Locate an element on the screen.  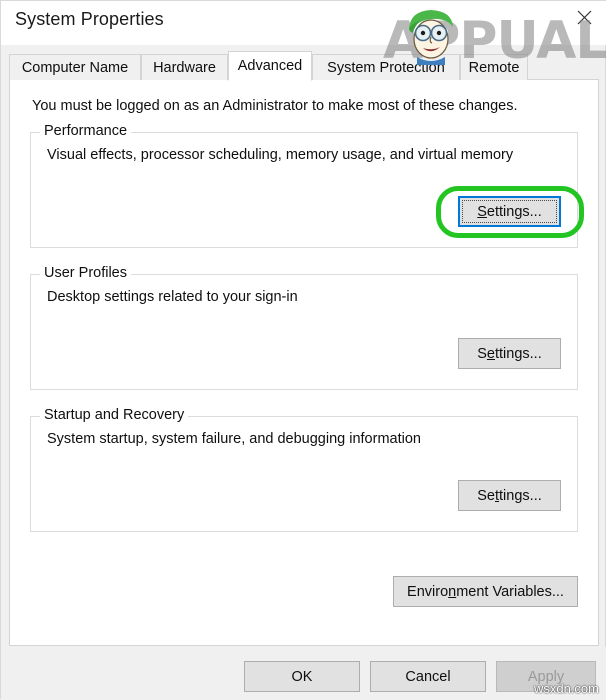
tab-advanced: Advanced is located at coordinates (270, 66).